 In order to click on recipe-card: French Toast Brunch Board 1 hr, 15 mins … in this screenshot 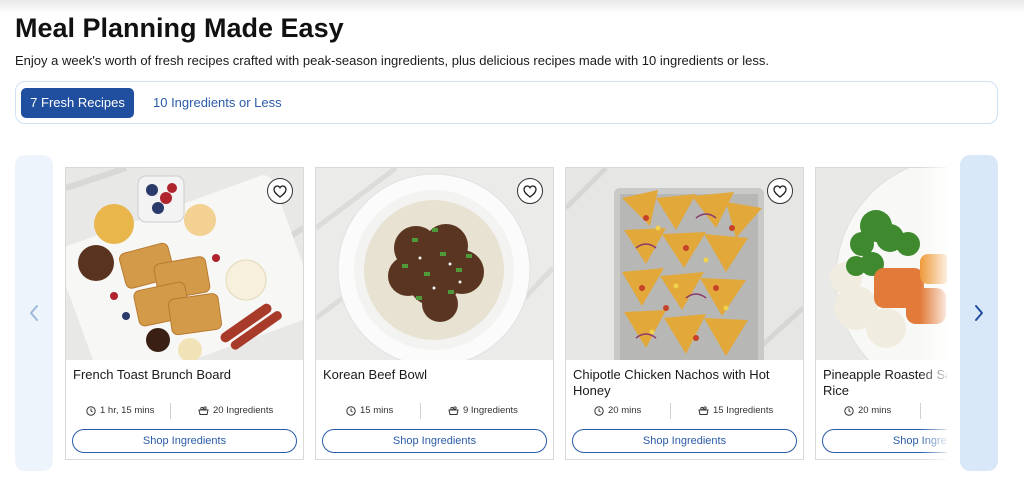, I will do `click(184, 313)`.